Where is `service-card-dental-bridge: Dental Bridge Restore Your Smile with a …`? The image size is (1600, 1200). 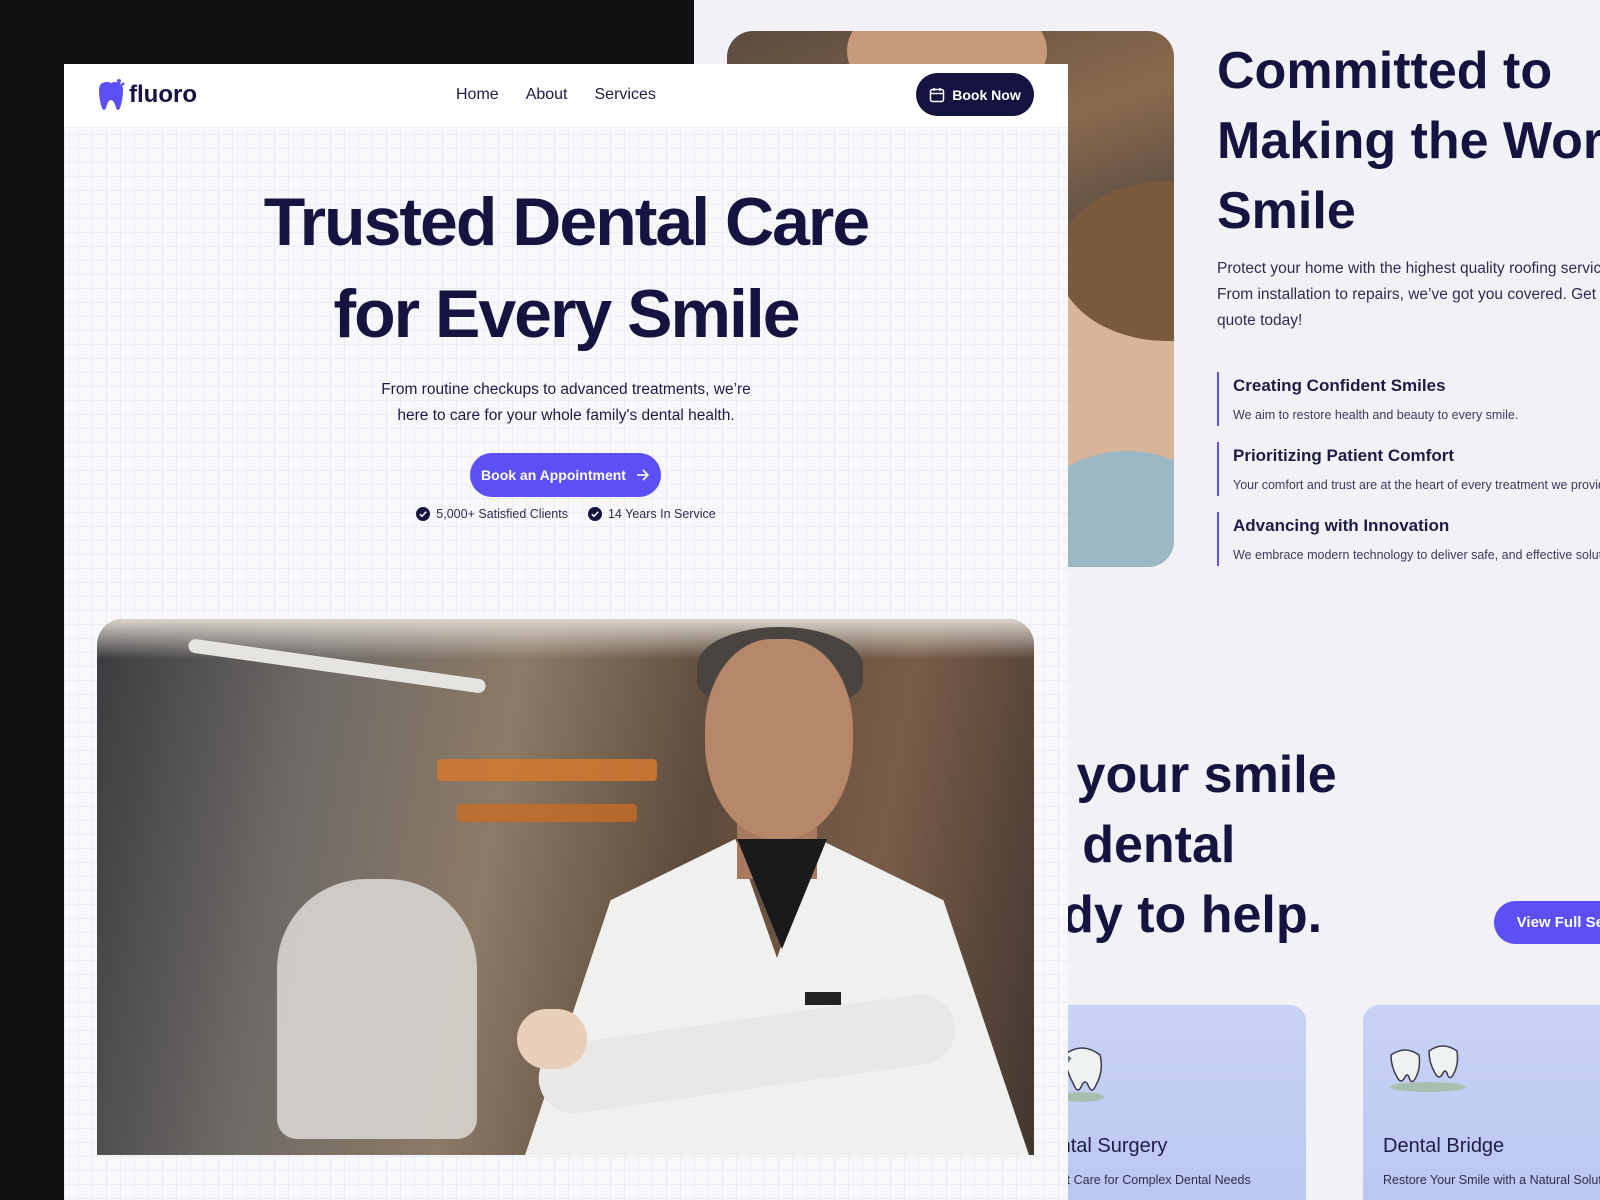
service-card-dental-bridge: Dental Bridge Restore Your Smile with a … is located at coordinates (1481, 1102).